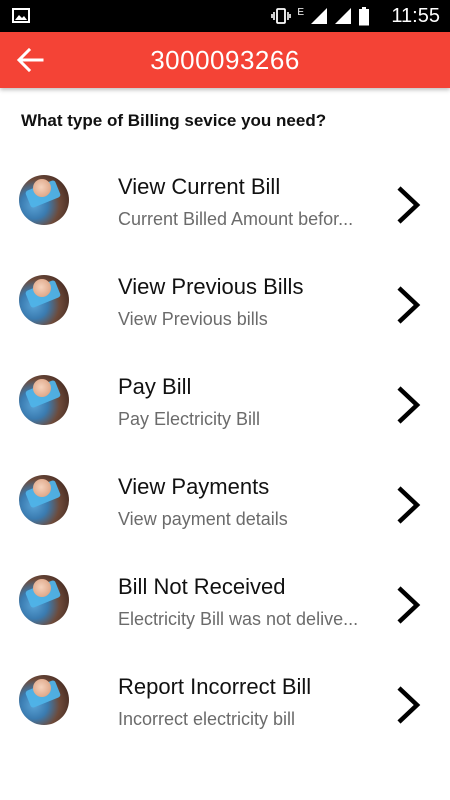  I want to click on network-type-label: E, so click(300, 12).